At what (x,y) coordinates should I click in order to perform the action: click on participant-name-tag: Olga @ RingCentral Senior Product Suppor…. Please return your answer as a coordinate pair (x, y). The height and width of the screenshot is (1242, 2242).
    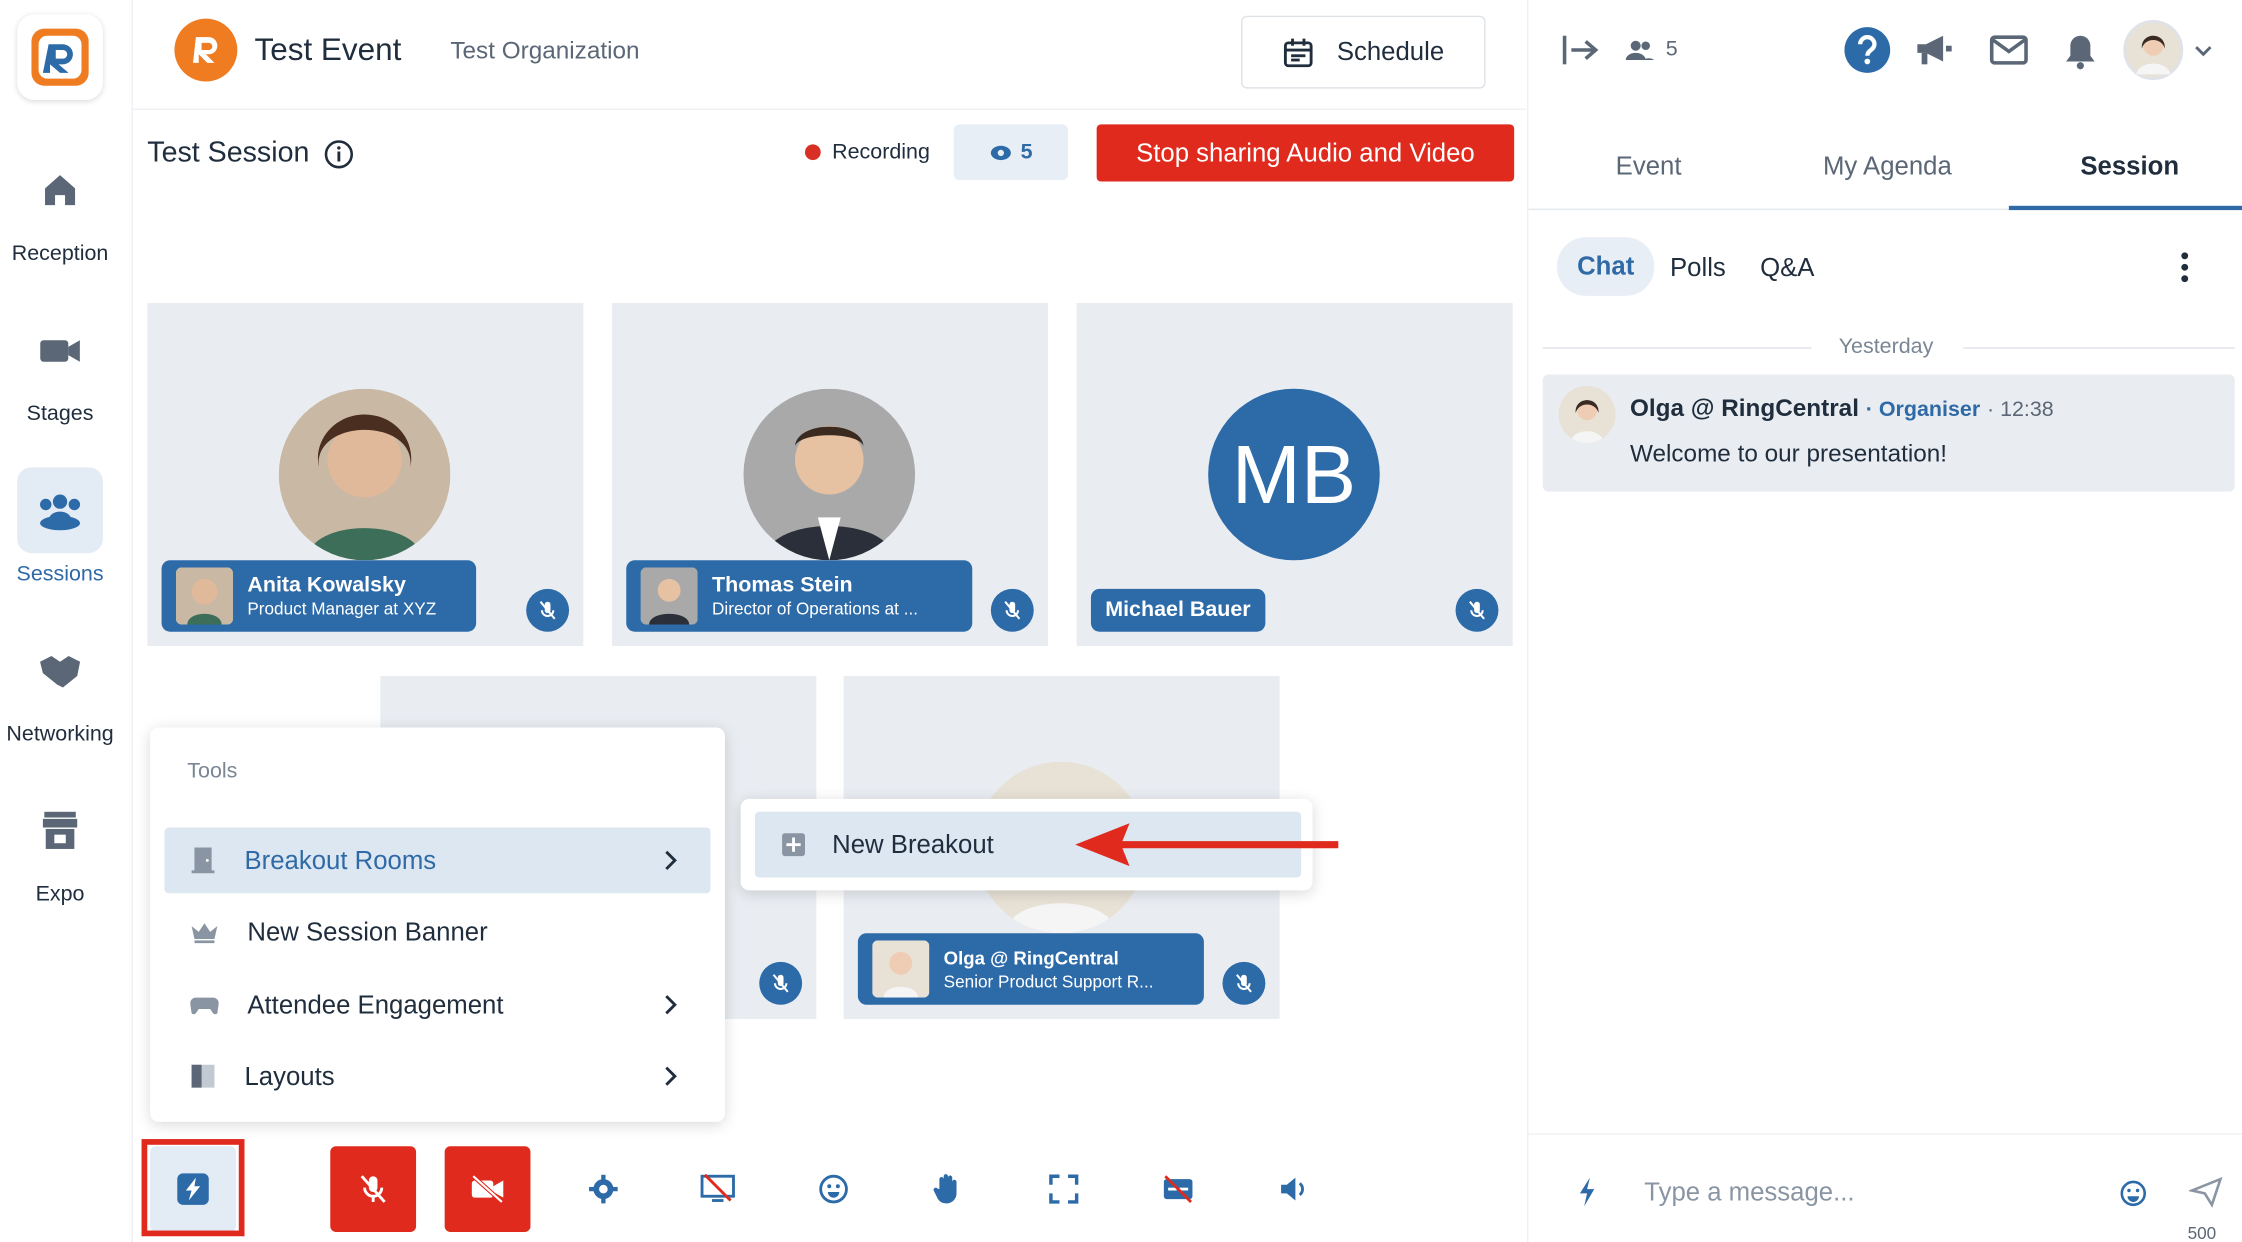
    Looking at the image, I should click on (1030, 969).